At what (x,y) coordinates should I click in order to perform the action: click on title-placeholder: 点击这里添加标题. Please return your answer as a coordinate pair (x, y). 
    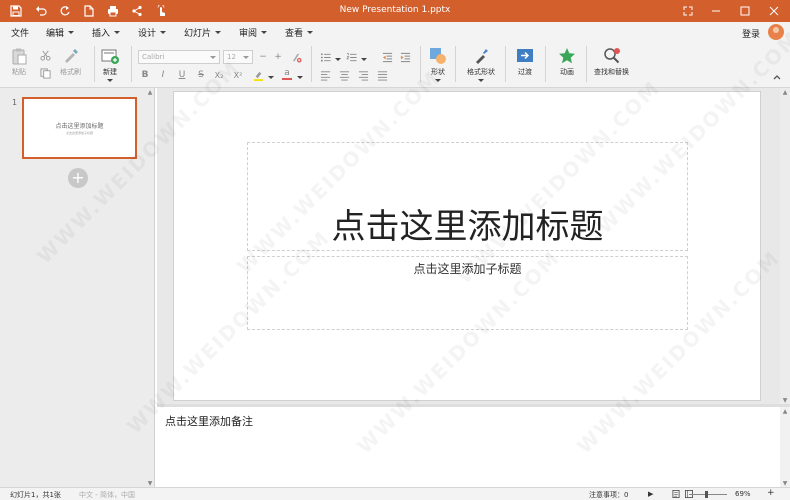
    Looking at the image, I should click on (467, 196).